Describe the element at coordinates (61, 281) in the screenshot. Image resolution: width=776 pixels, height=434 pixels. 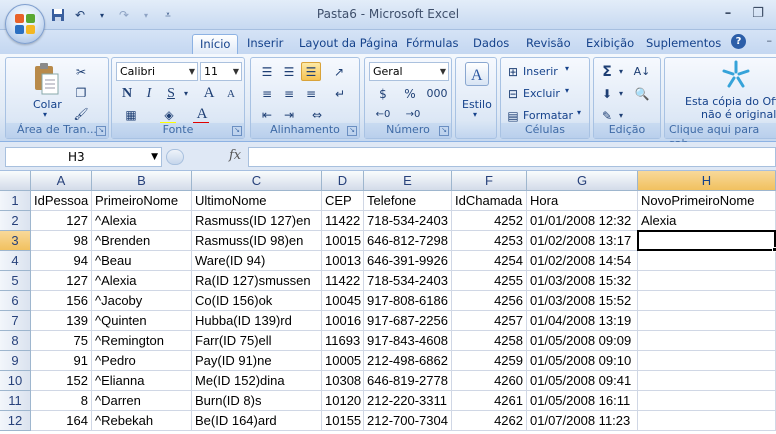
I see `cell-a5: 127` at that location.